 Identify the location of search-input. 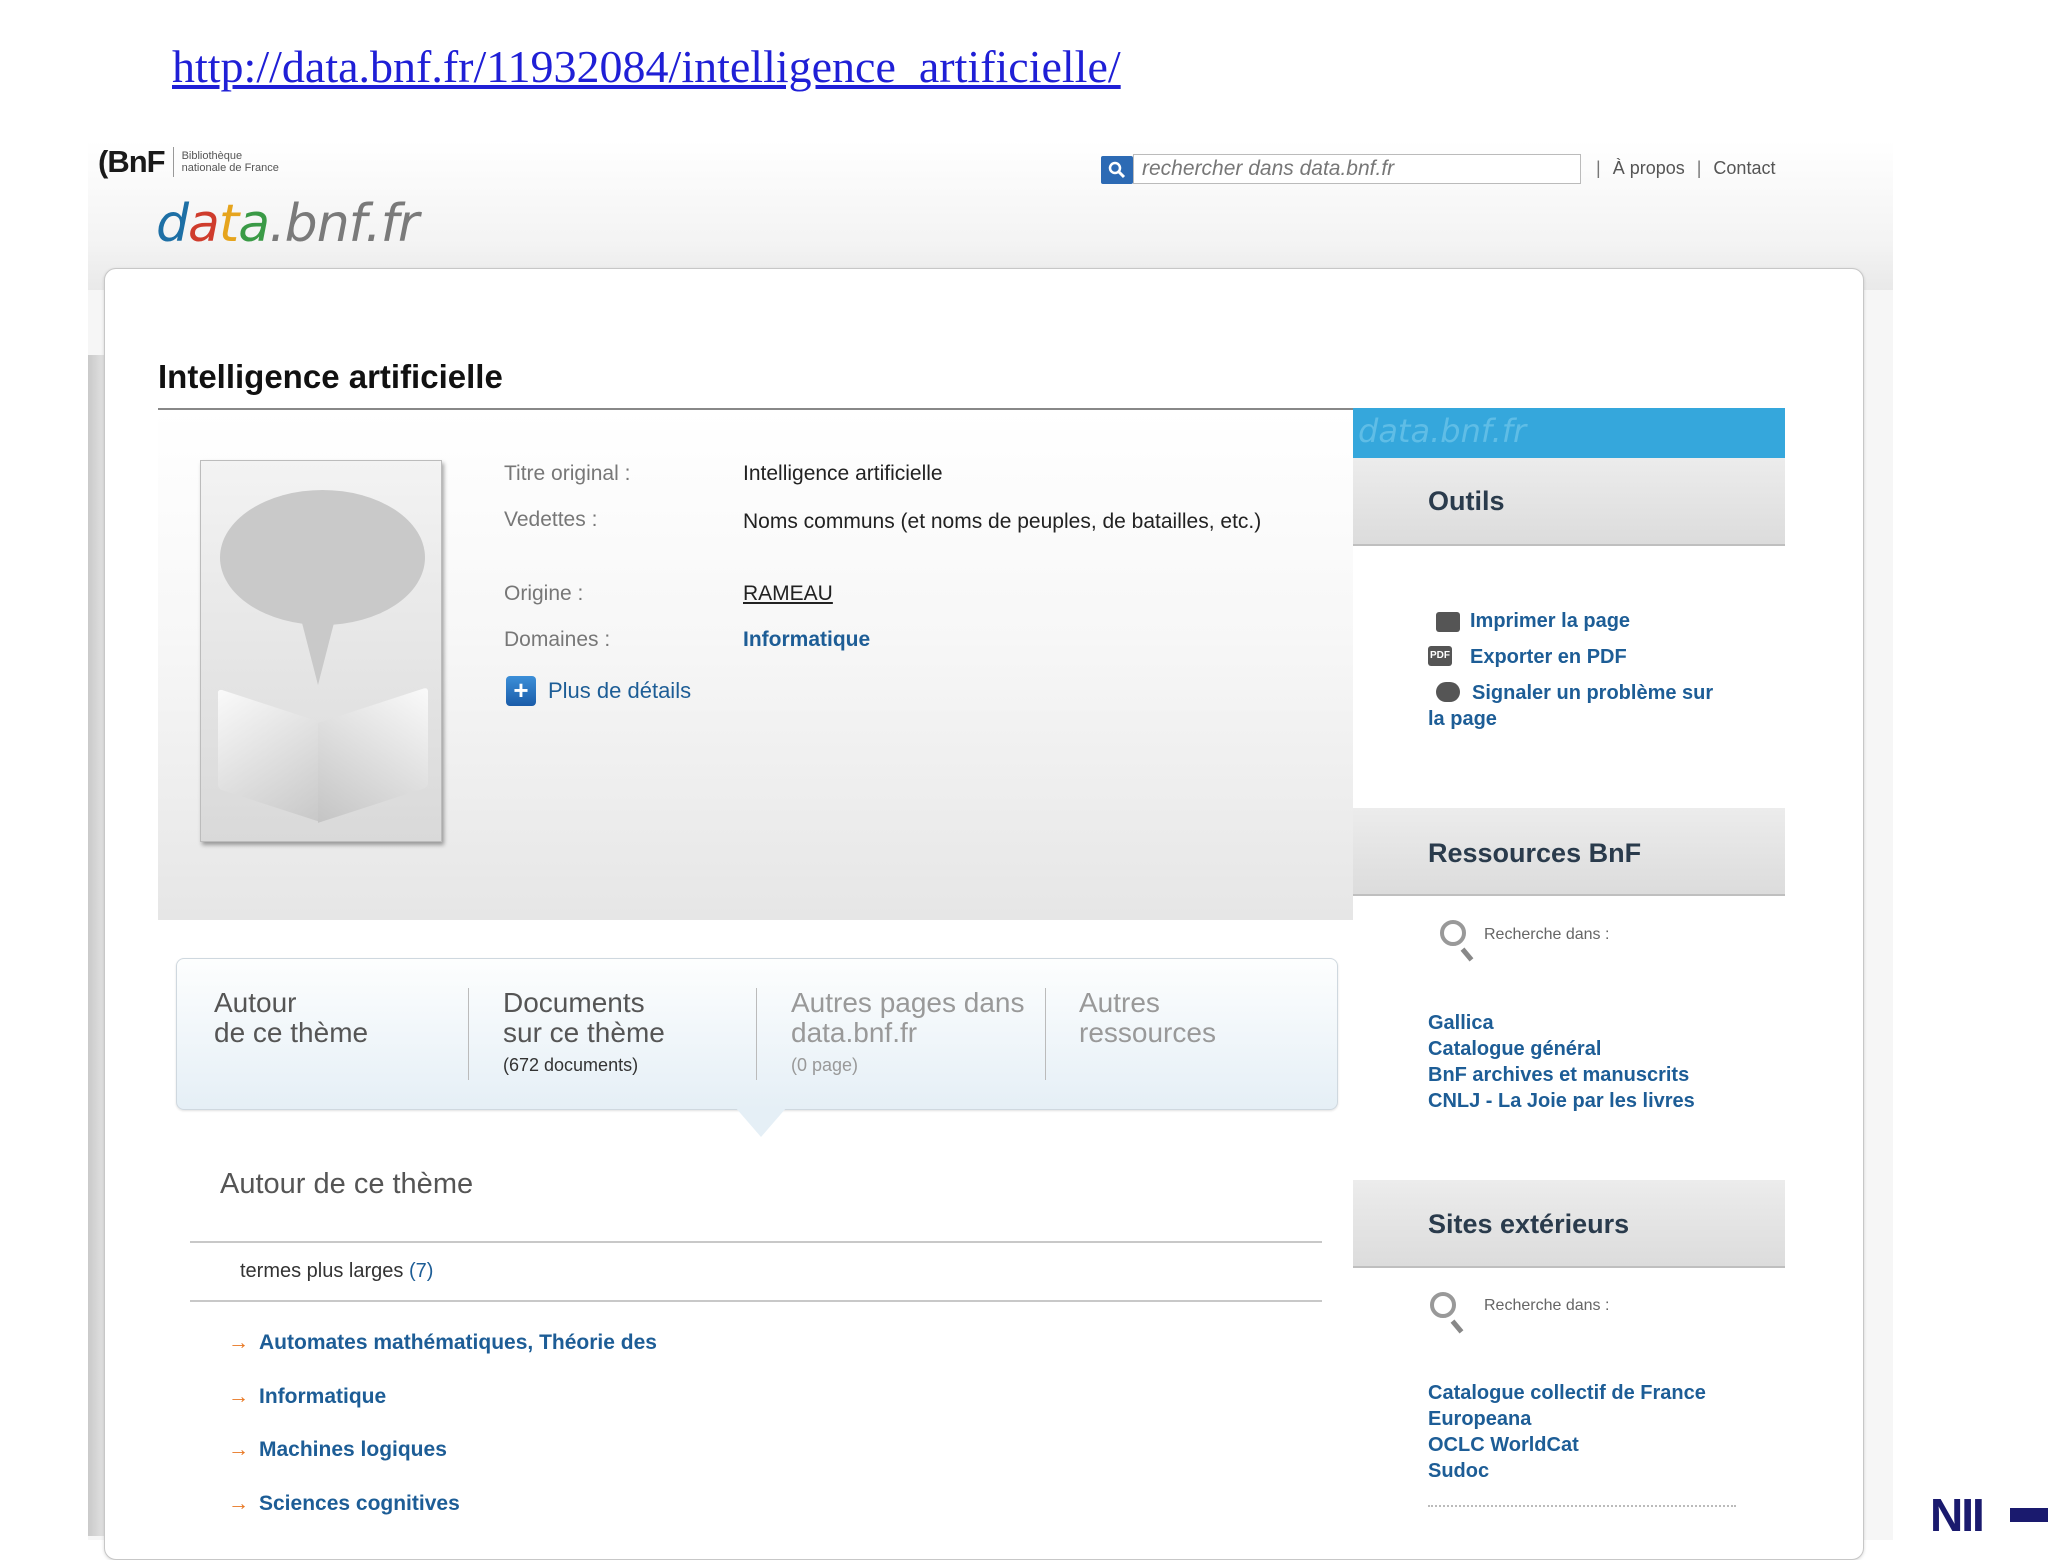
(1357, 169).